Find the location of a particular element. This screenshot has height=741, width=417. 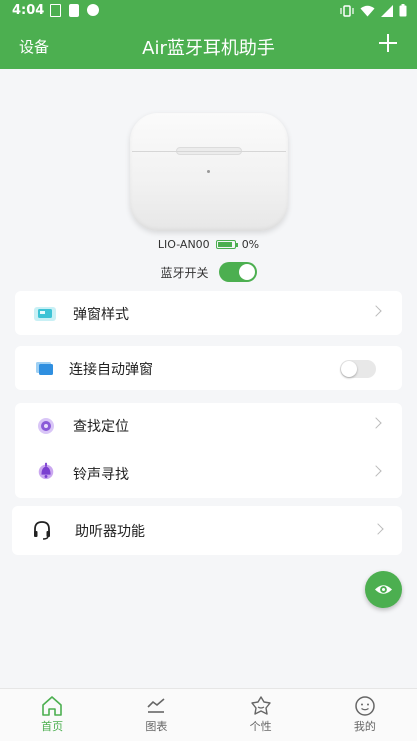

popup-style-label: 弹窗样式 is located at coordinates (101, 315).